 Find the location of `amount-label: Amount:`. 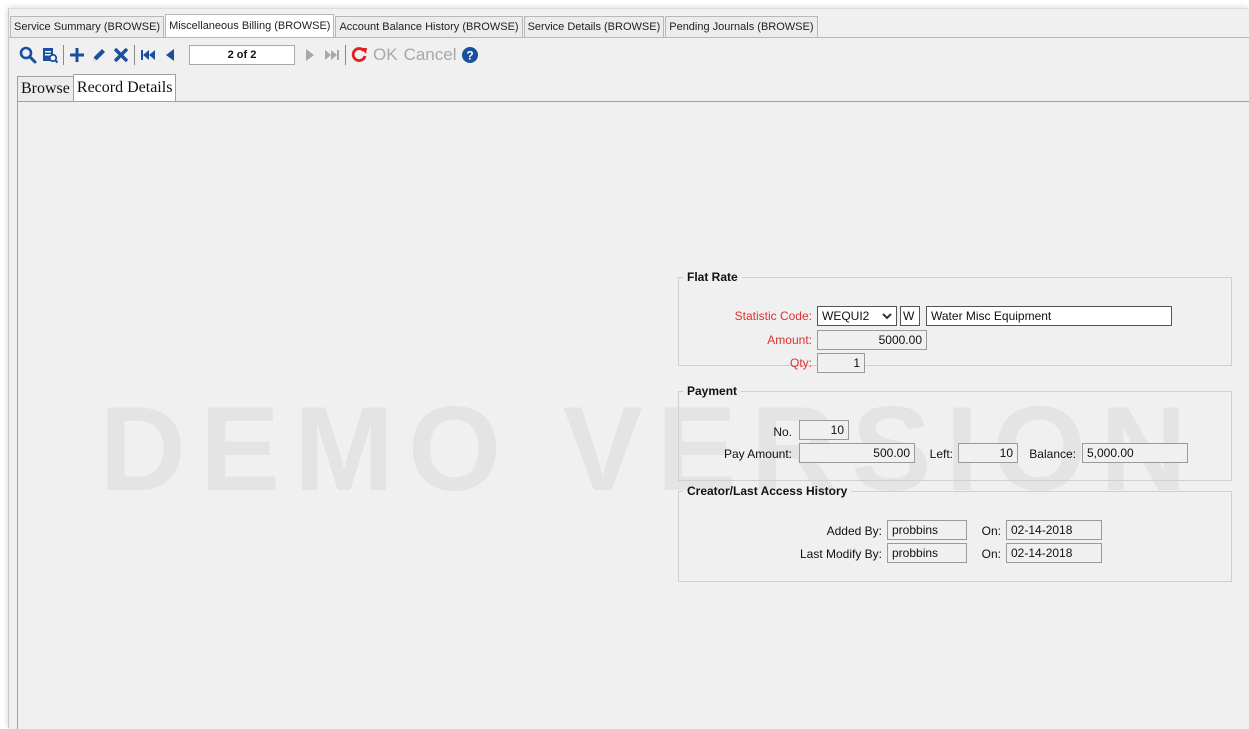

amount-label: Amount: is located at coordinates (789, 340).